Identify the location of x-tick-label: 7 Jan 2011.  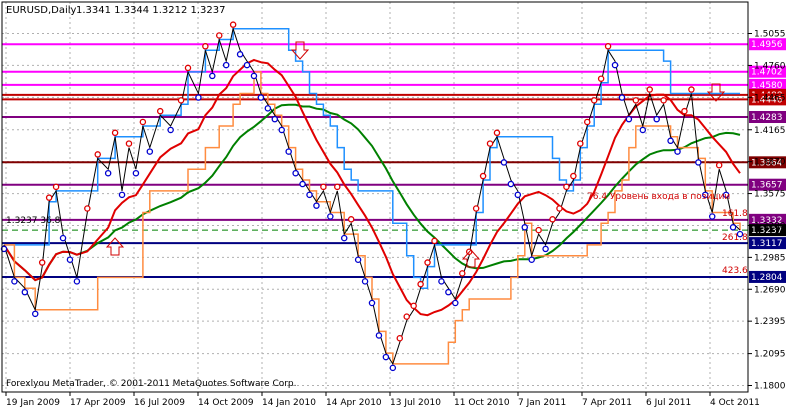
(542, 403).